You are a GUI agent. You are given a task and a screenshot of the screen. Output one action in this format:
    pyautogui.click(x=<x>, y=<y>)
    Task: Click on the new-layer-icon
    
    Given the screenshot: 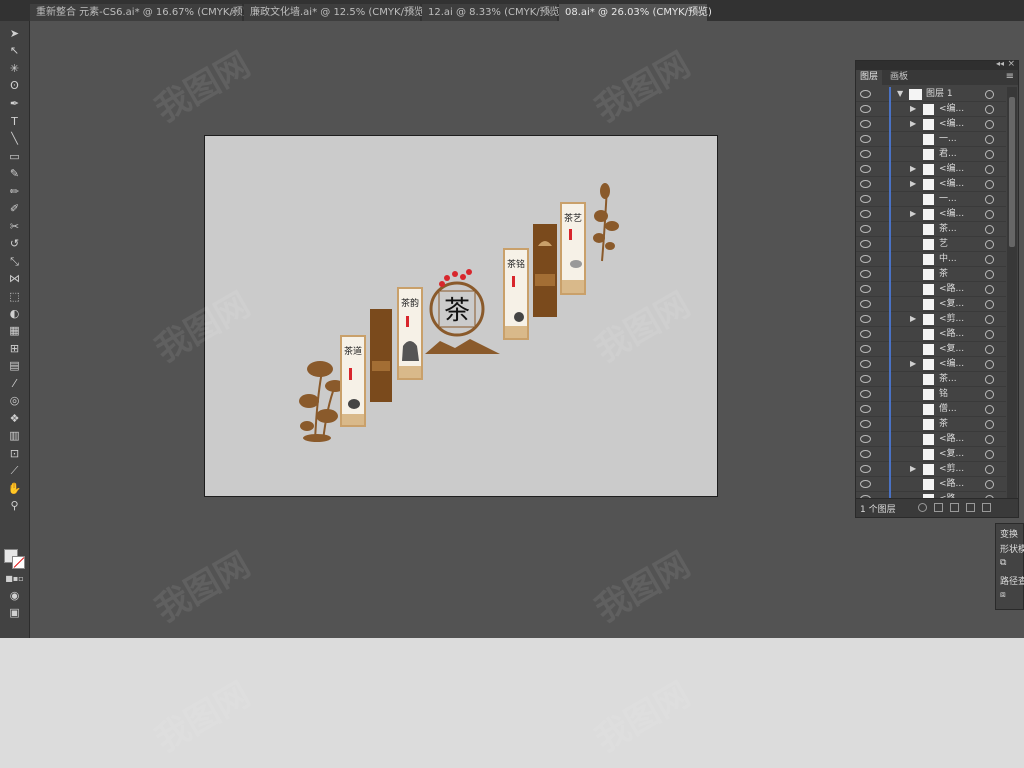 What is the action you would take?
    pyautogui.click(x=970, y=507)
    